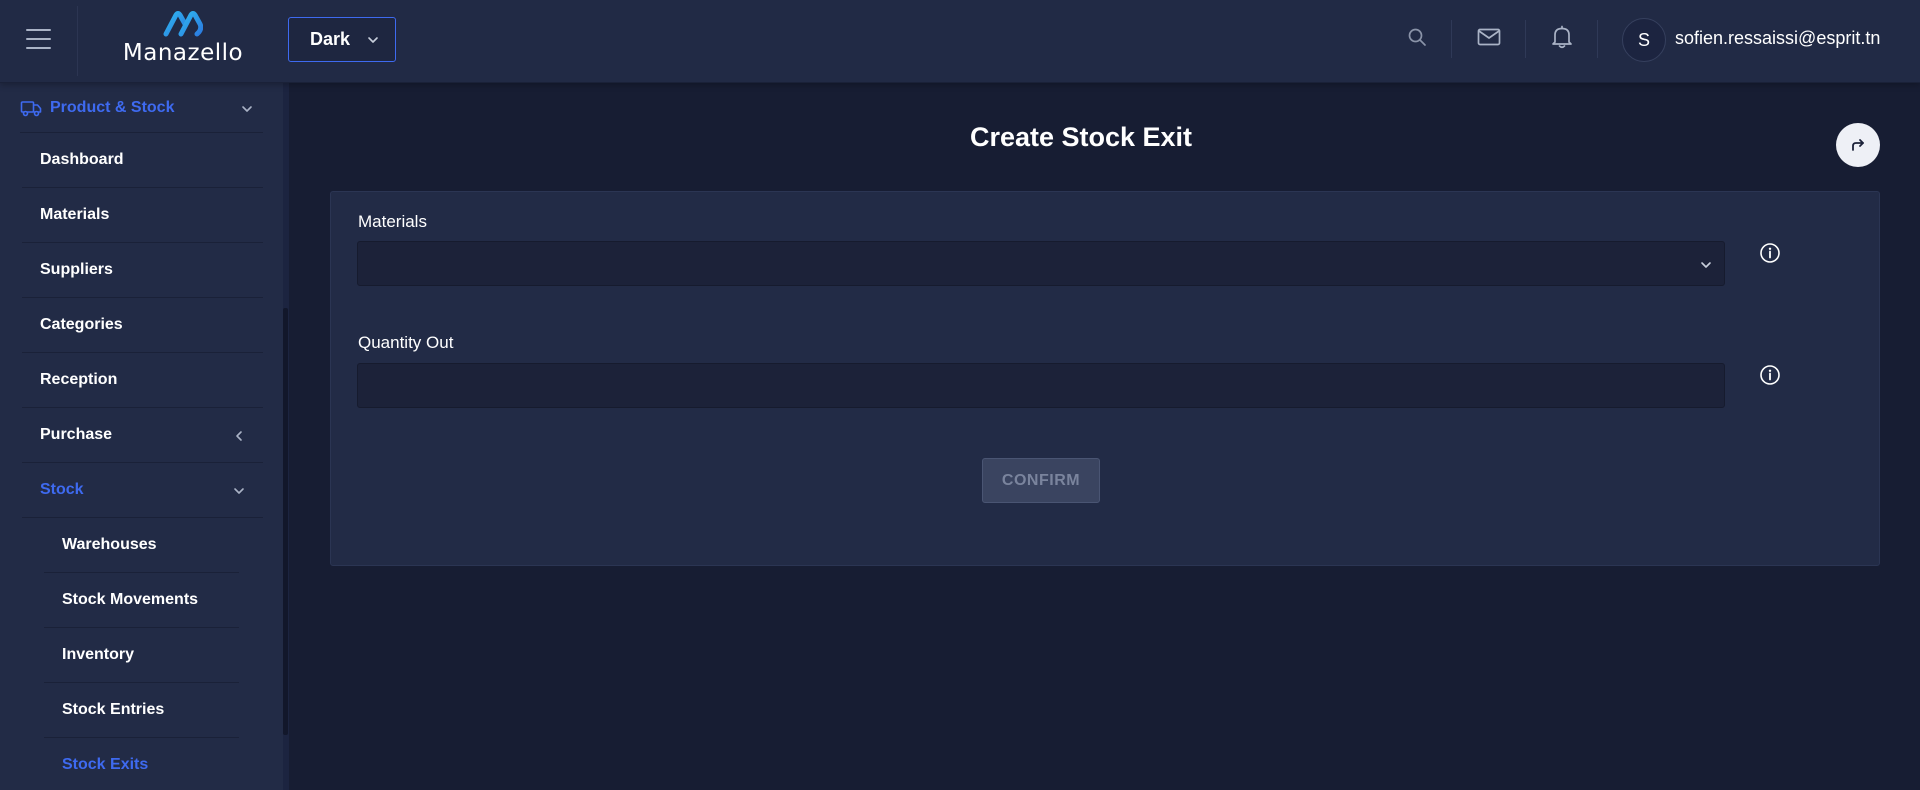  I want to click on sidebar-item-materials: Materials, so click(142, 215).